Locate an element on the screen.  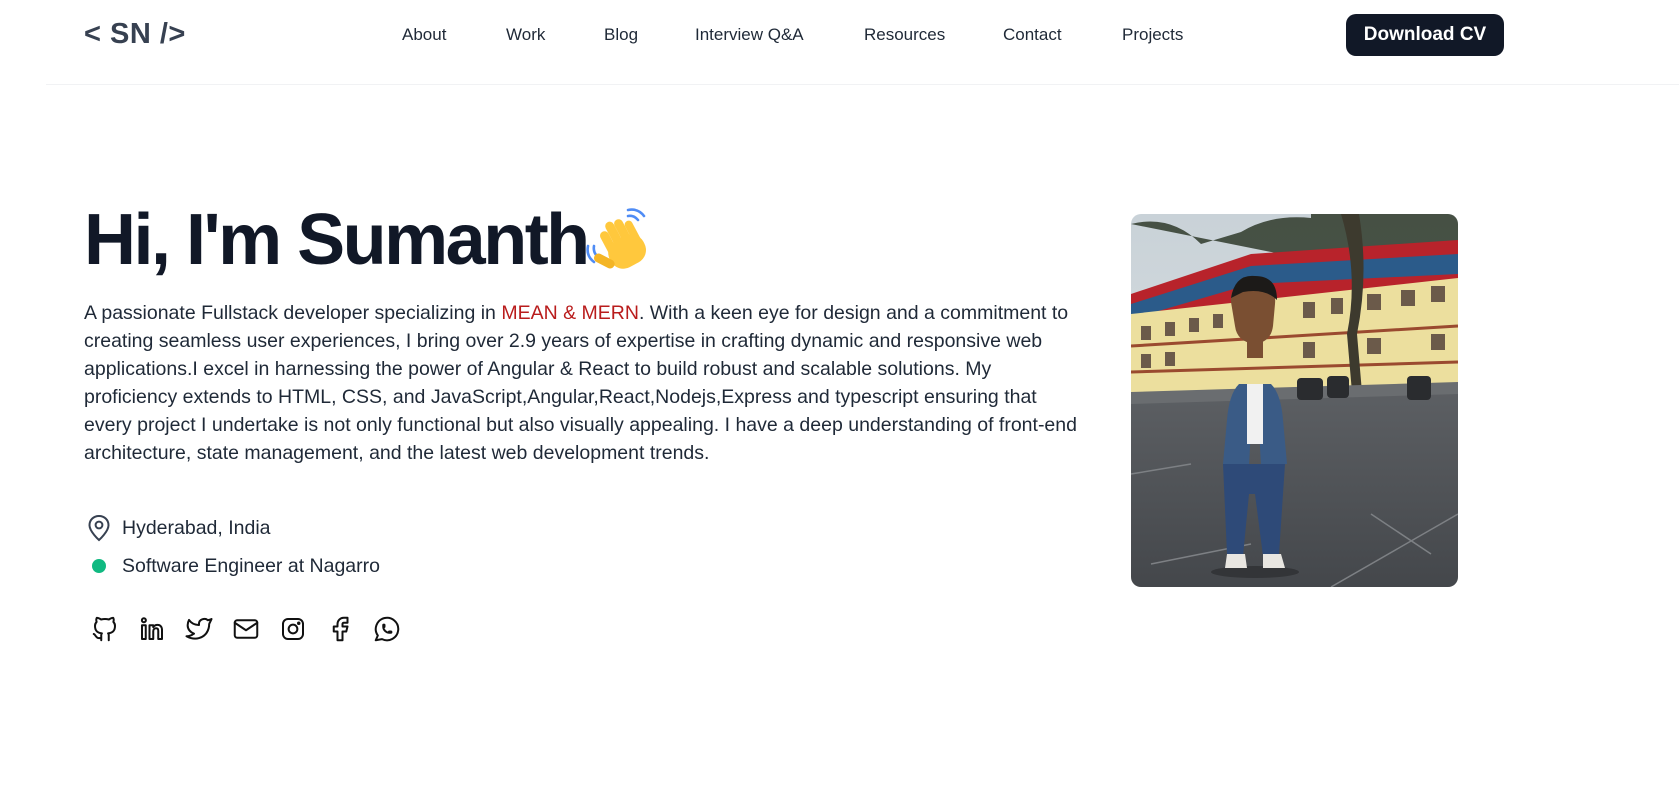
nav-about: About is located at coordinates (424, 35).